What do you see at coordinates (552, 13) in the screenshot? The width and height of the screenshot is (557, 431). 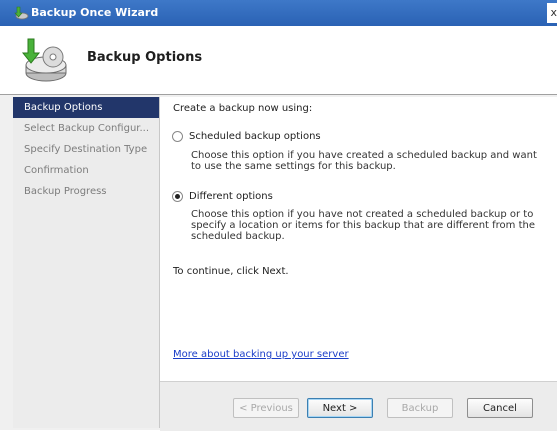 I see `close-button: x` at bounding box center [552, 13].